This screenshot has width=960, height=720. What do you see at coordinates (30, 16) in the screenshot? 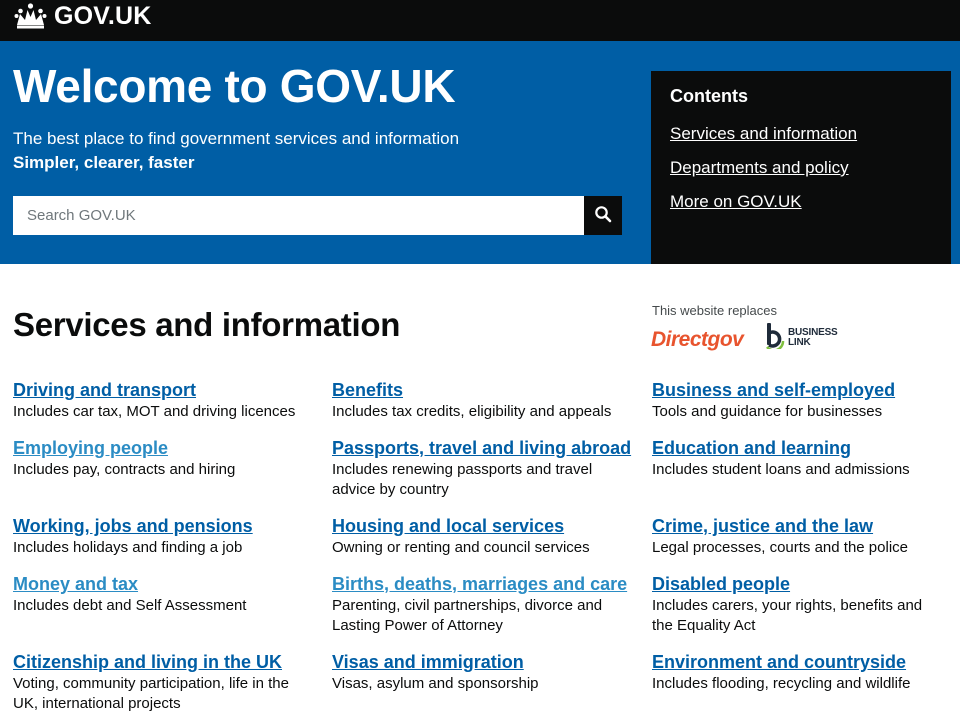
I see `crown-icon` at bounding box center [30, 16].